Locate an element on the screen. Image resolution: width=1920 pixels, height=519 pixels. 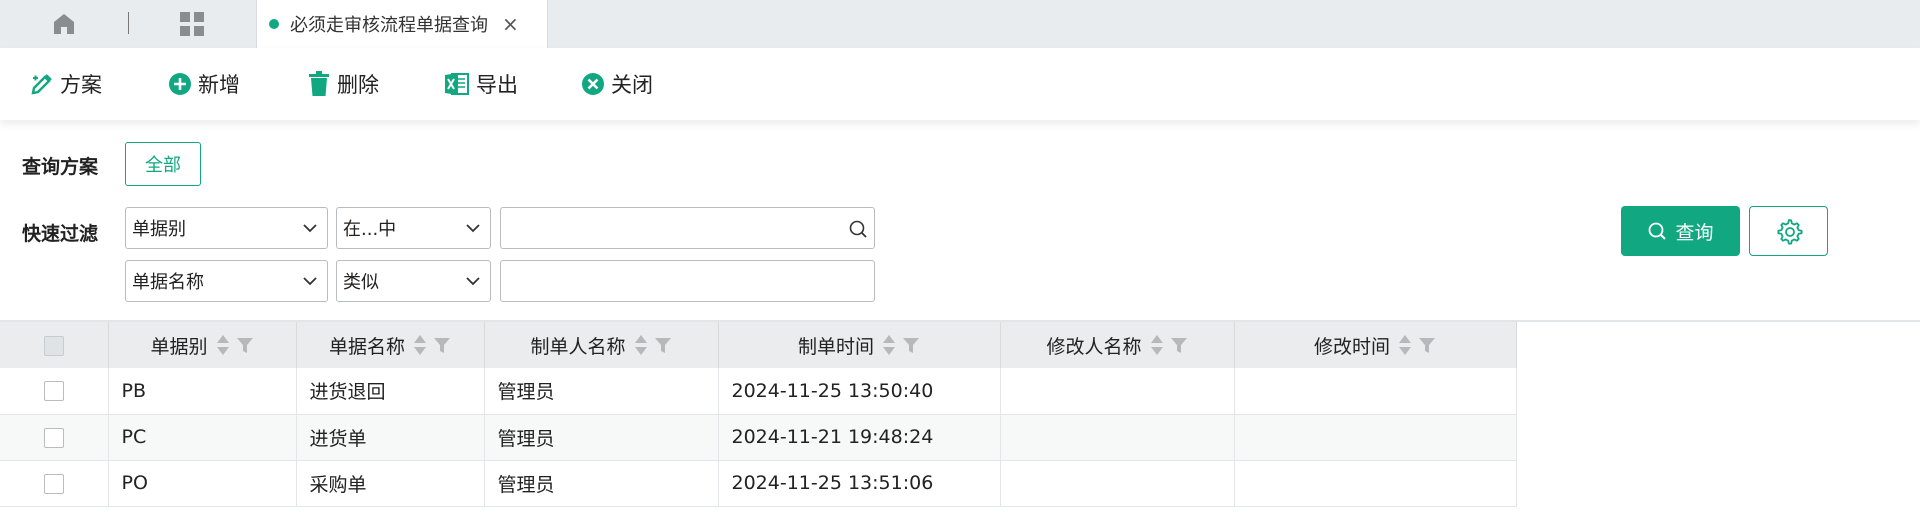
tab-close-icon: × is located at coordinates (510, 24).